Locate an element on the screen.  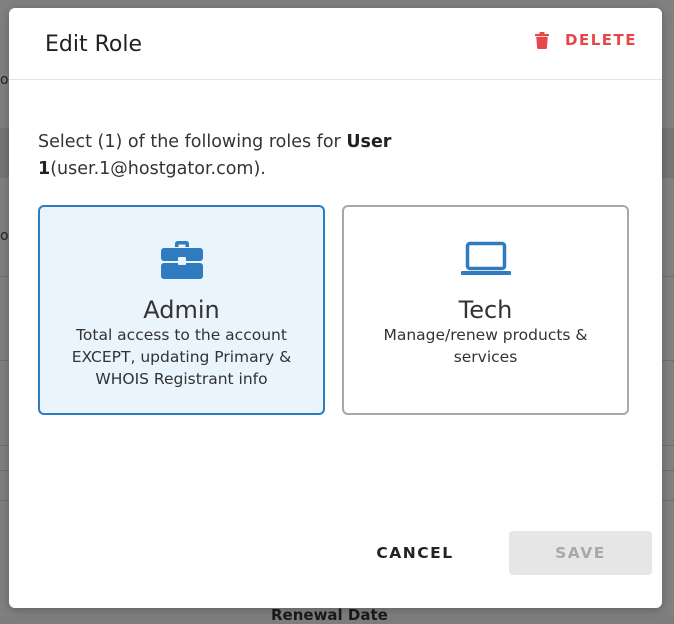
trash-icon is located at coordinates (542, 40).